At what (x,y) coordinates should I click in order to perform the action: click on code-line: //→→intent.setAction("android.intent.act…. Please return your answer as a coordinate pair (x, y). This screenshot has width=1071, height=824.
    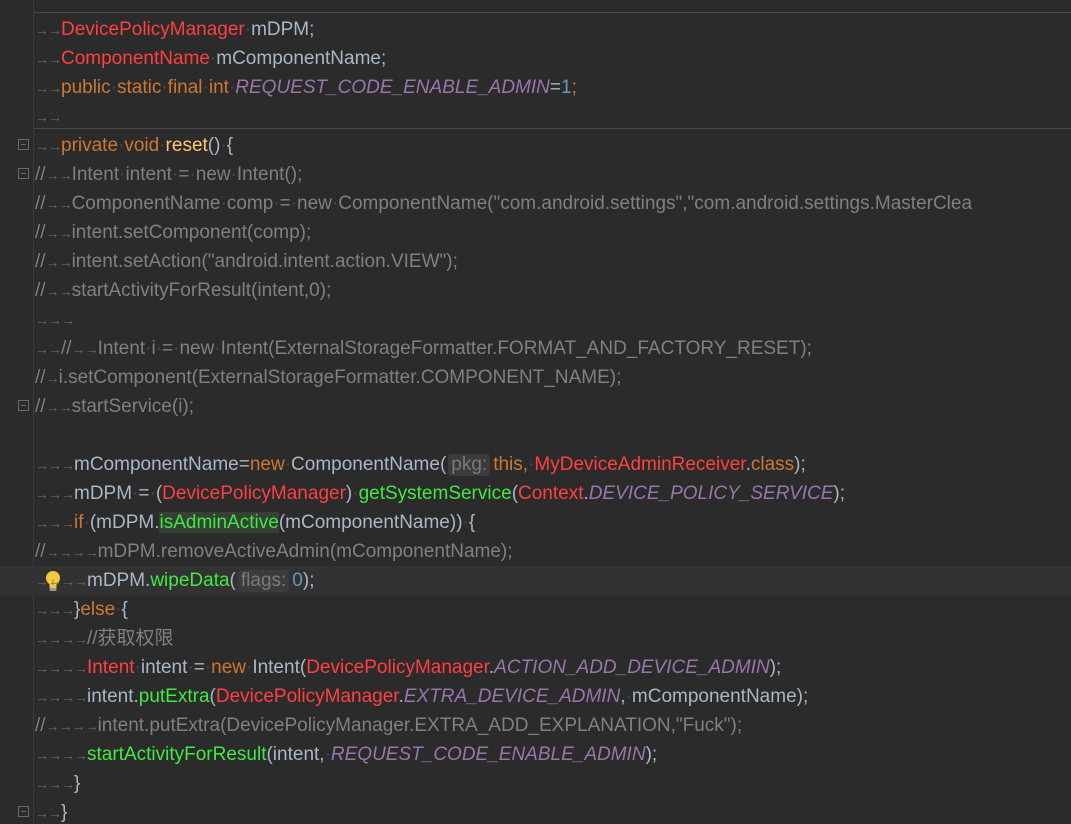
    Looking at the image, I should click on (535, 261).